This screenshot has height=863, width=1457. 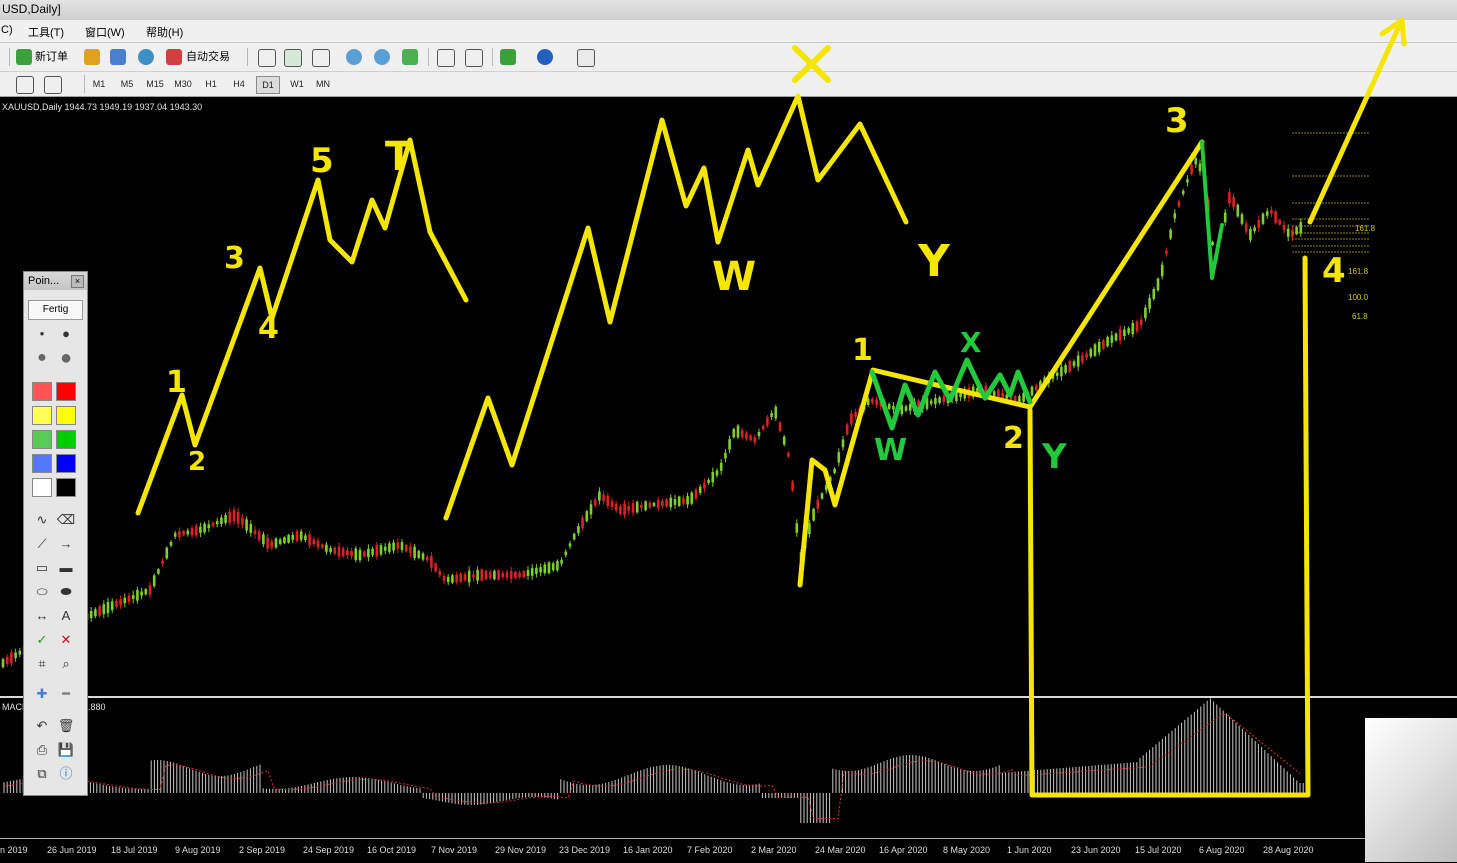 What do you see at coordinates (42, 544) in the screenshot?
I see `line-tool-icon: ⟋` at bounding box center [42, 544].